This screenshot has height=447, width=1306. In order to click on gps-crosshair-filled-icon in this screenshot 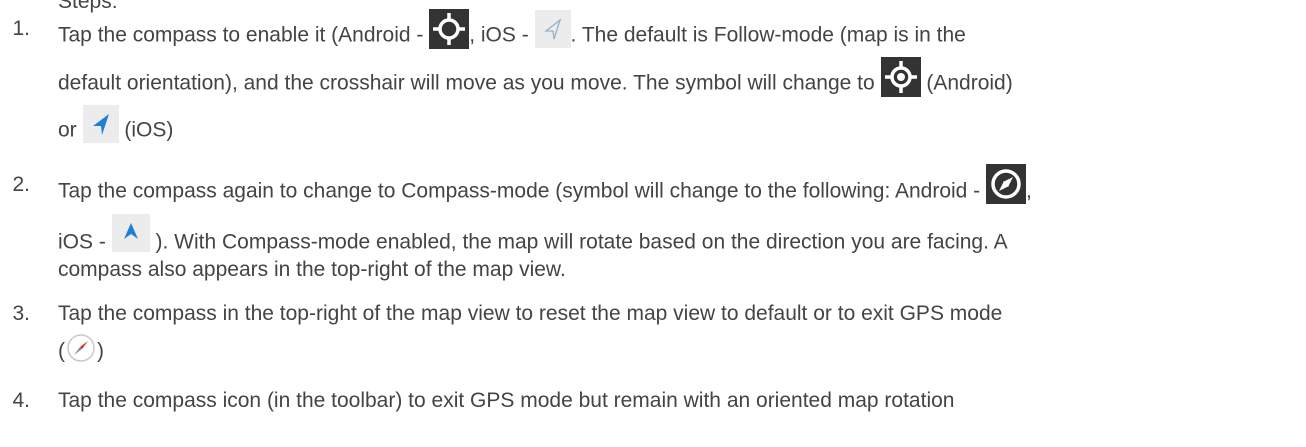, I will do `click(900, 77)`.